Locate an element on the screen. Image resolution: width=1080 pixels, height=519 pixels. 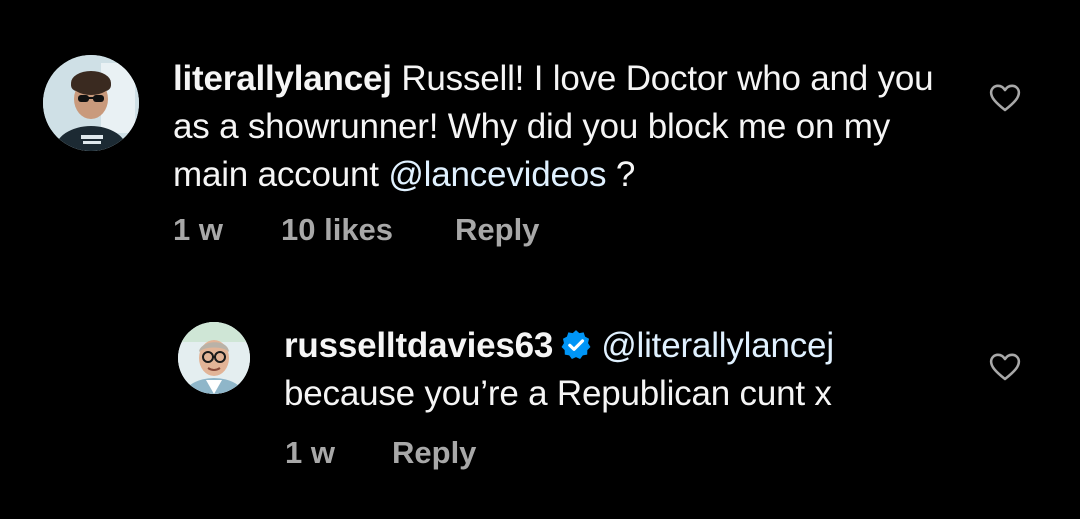
comment-body-end: ? is located at coordinates (625, 174).